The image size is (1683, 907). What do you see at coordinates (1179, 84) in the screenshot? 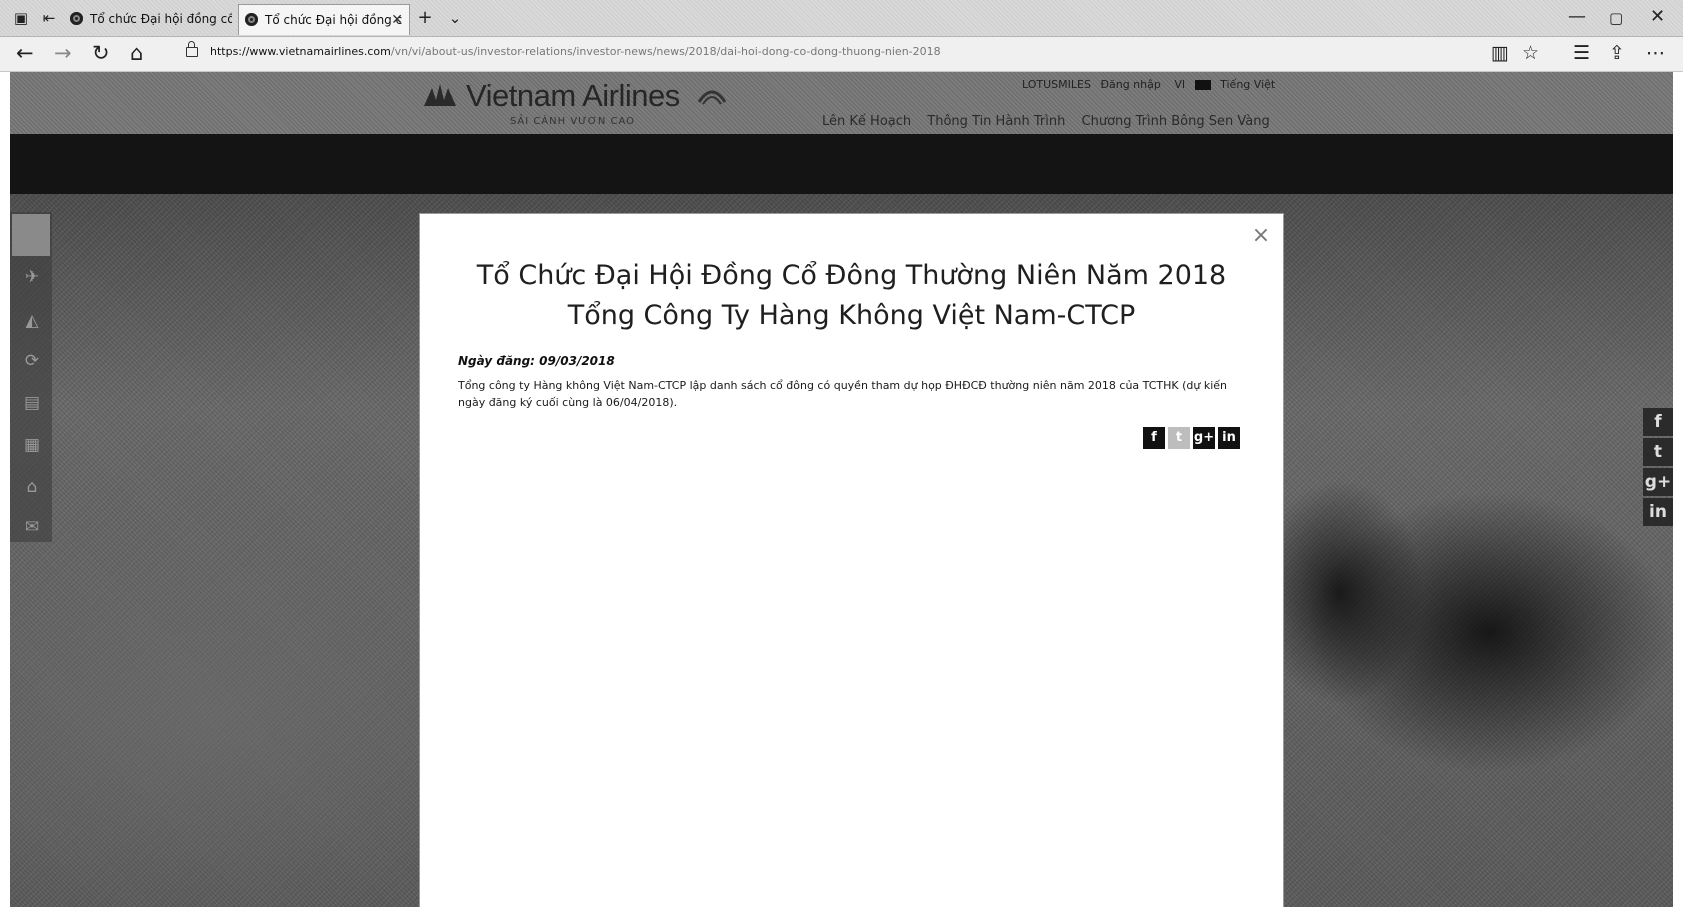
I see `region-code: VI` at bounding box center [1179, 84].